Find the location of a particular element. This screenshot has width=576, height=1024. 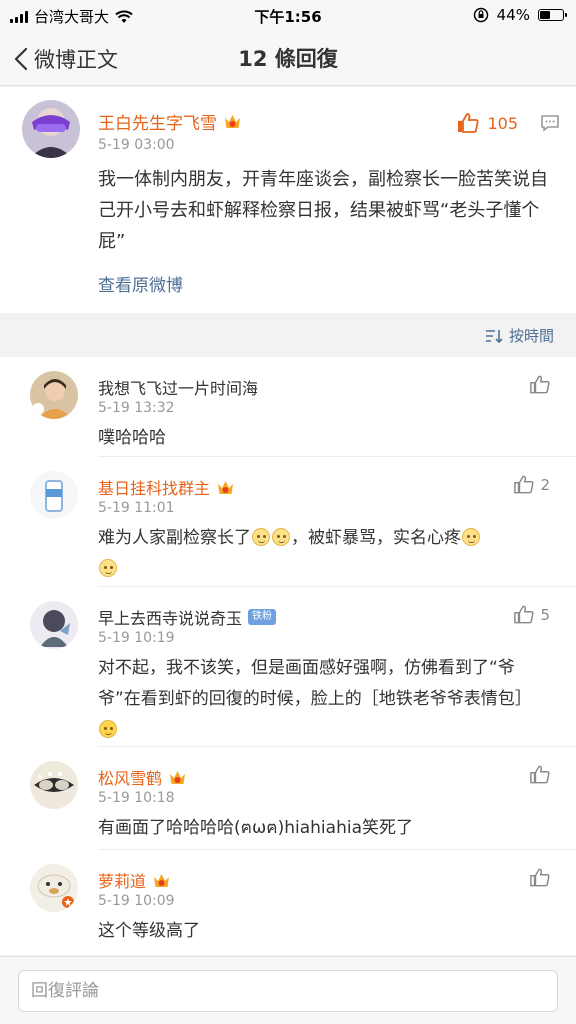

battery-percent: 44% is located at coordinates (513, 15).